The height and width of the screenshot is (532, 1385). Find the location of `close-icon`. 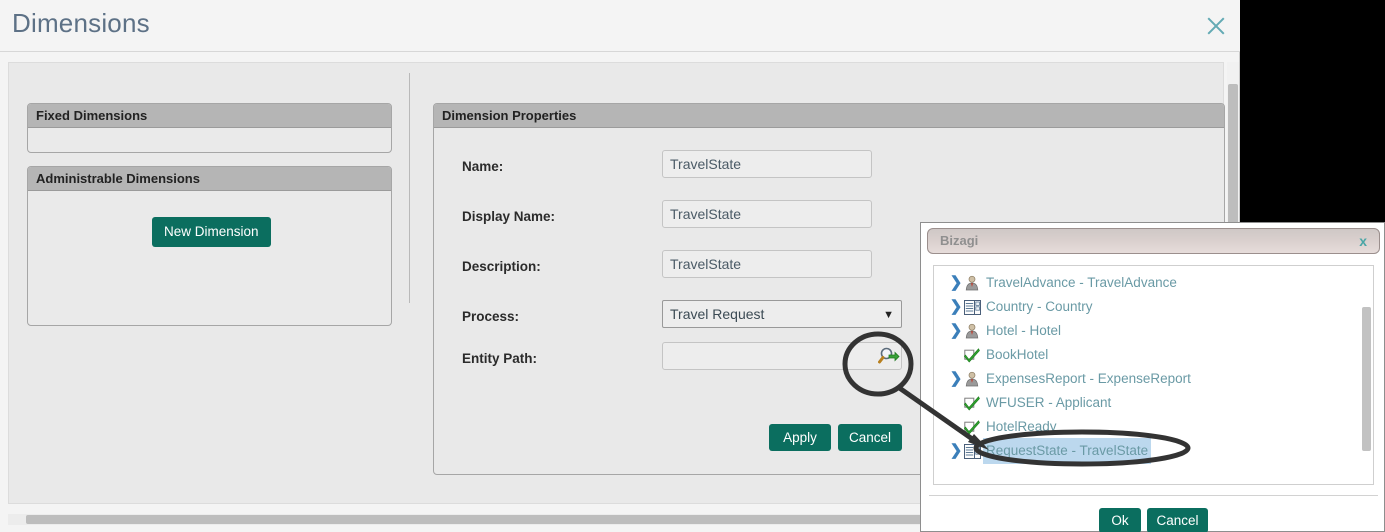

close-icon is located at coordinates (1216, 26).